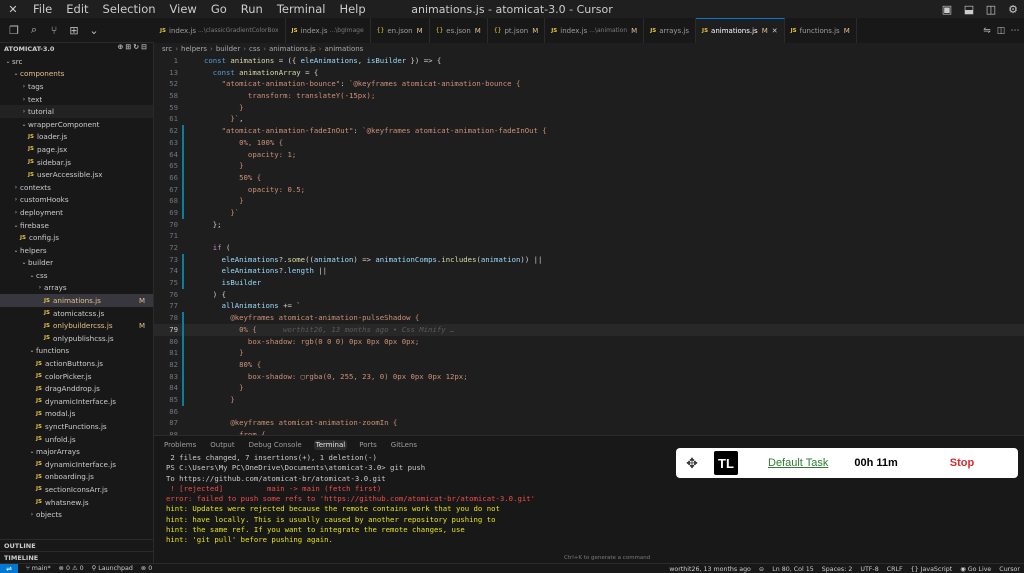 Image resolution: width=1024 pixels, height=573 pixels. Describe the element at coordinates (793, 569) in the screenshot. I see `cursor-position: Ln 80, Col 15` at that location.